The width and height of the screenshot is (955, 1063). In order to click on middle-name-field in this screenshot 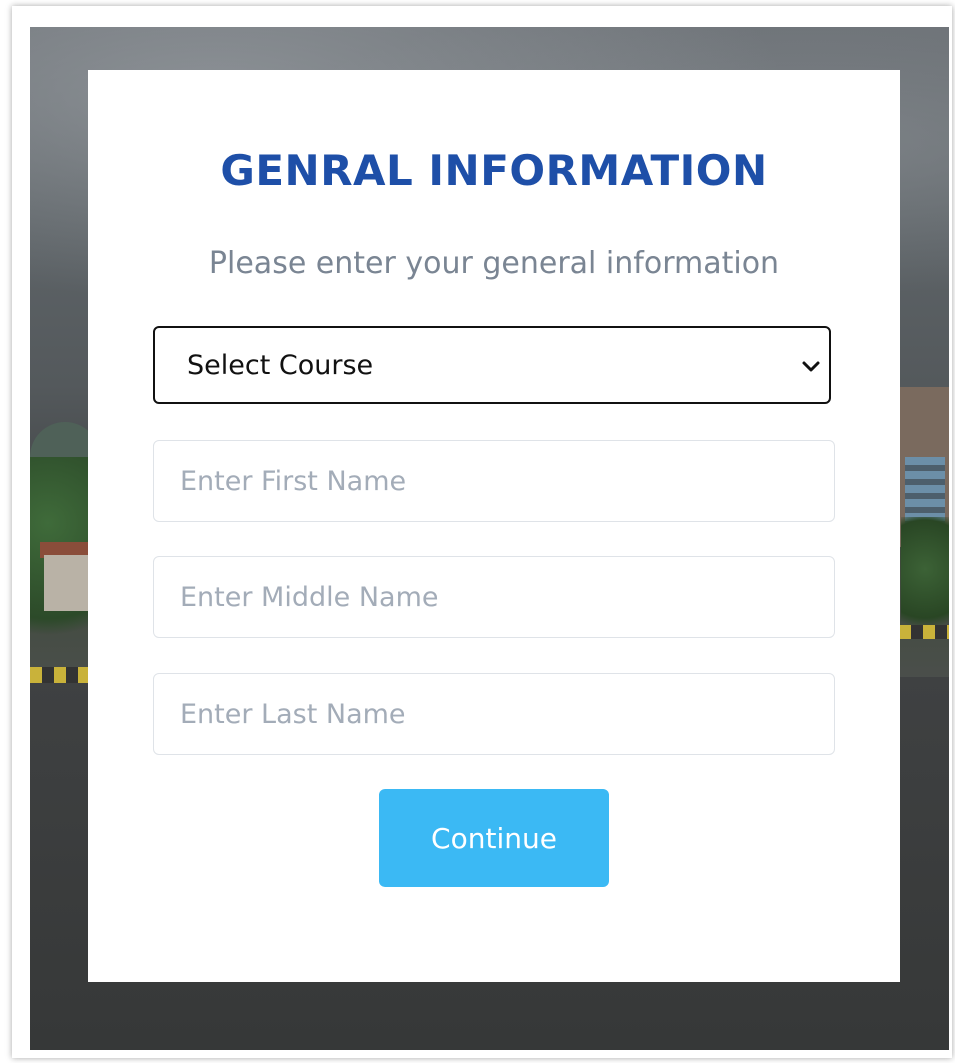, I will do `click(494, 597)`.